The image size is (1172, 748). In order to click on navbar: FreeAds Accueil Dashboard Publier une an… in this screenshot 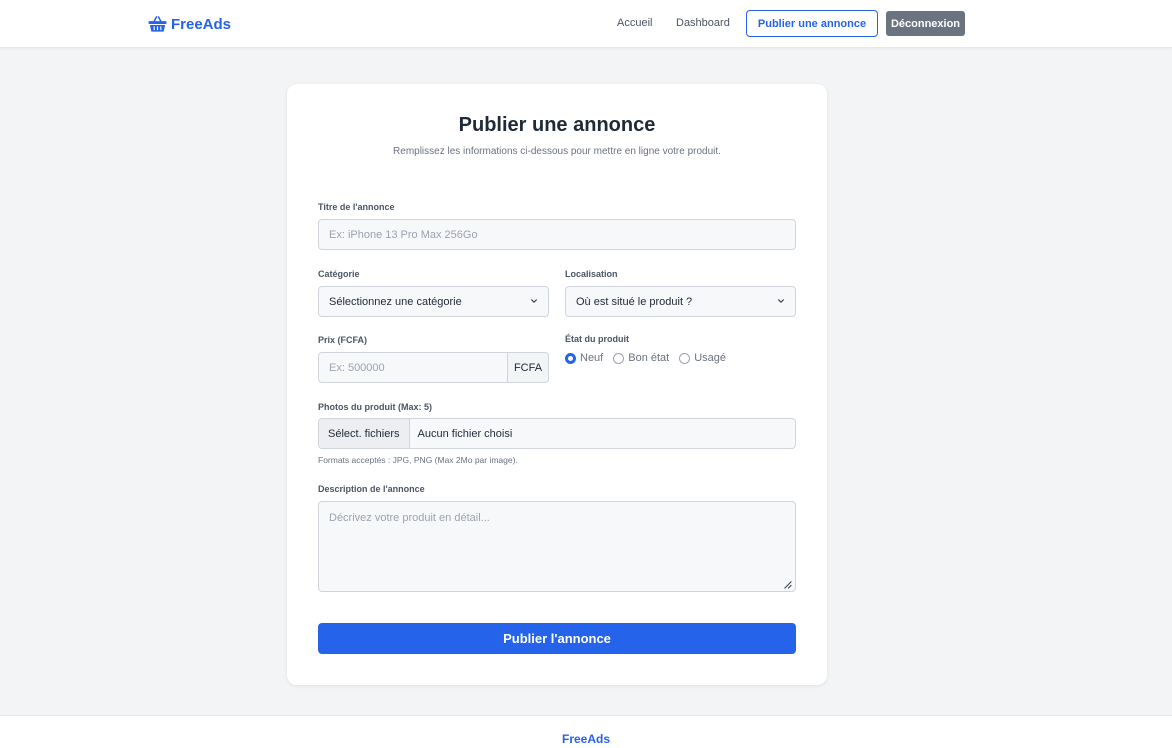, I will do `click(586, 24)`.